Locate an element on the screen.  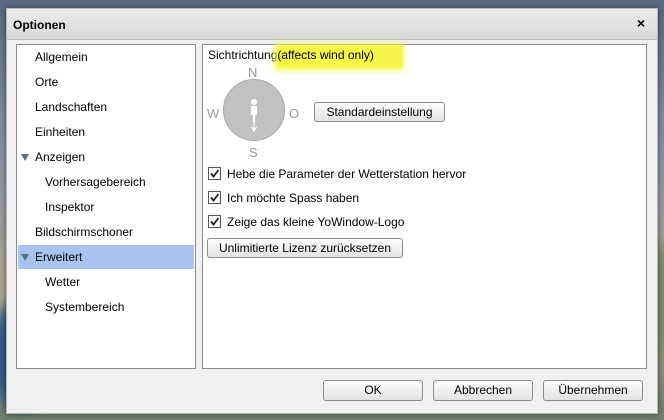
view-direction-compass is located at coordinates (254, 110).